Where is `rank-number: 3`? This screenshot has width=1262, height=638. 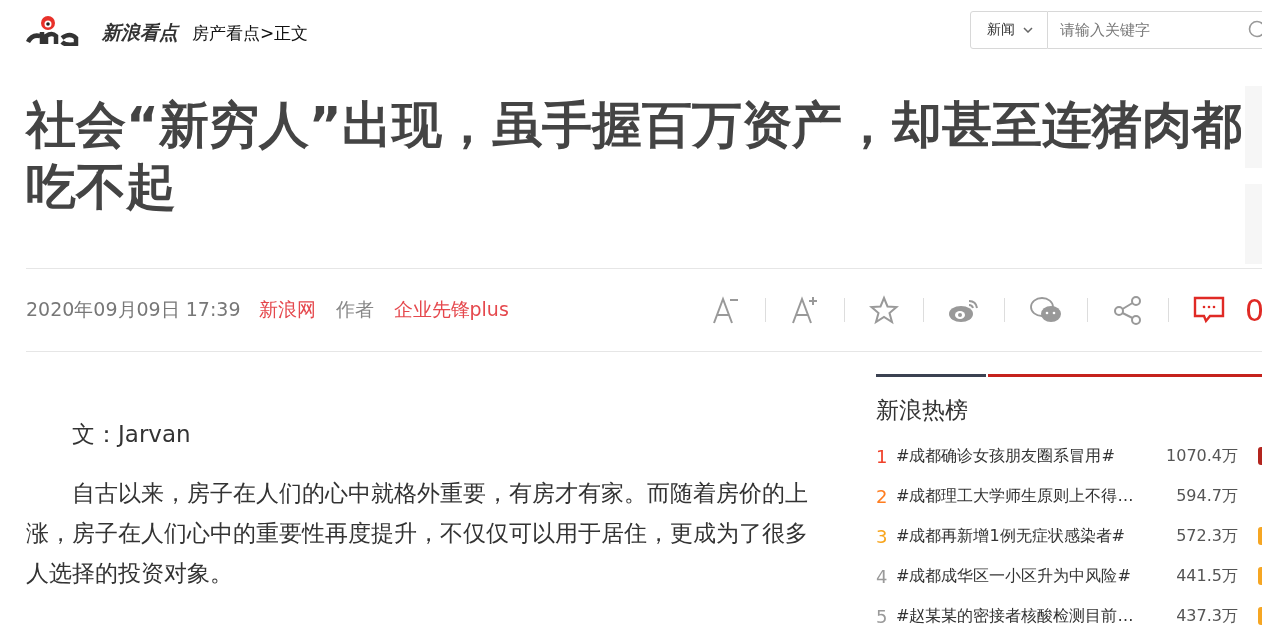 rank-number: 3 is located at coordinates (882, 536).